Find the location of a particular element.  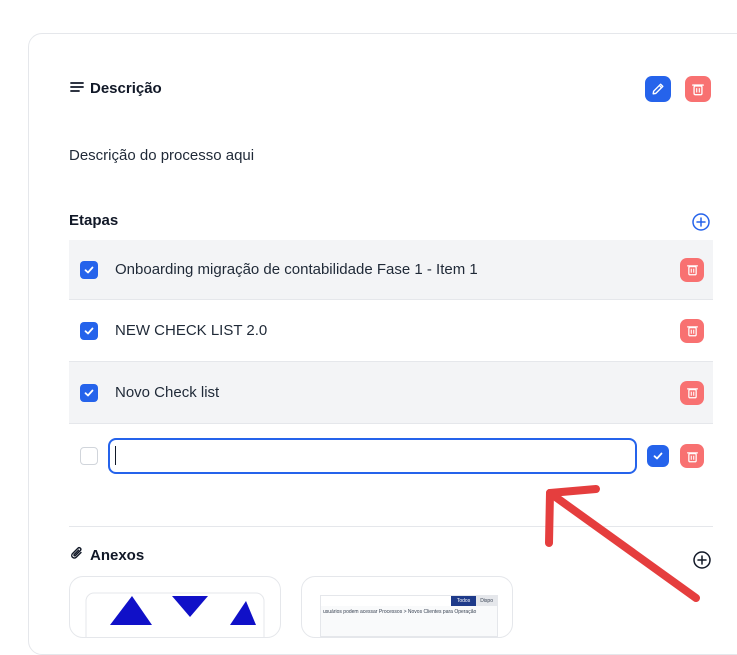

annotation-arrow is located at coordinates (622, 543).